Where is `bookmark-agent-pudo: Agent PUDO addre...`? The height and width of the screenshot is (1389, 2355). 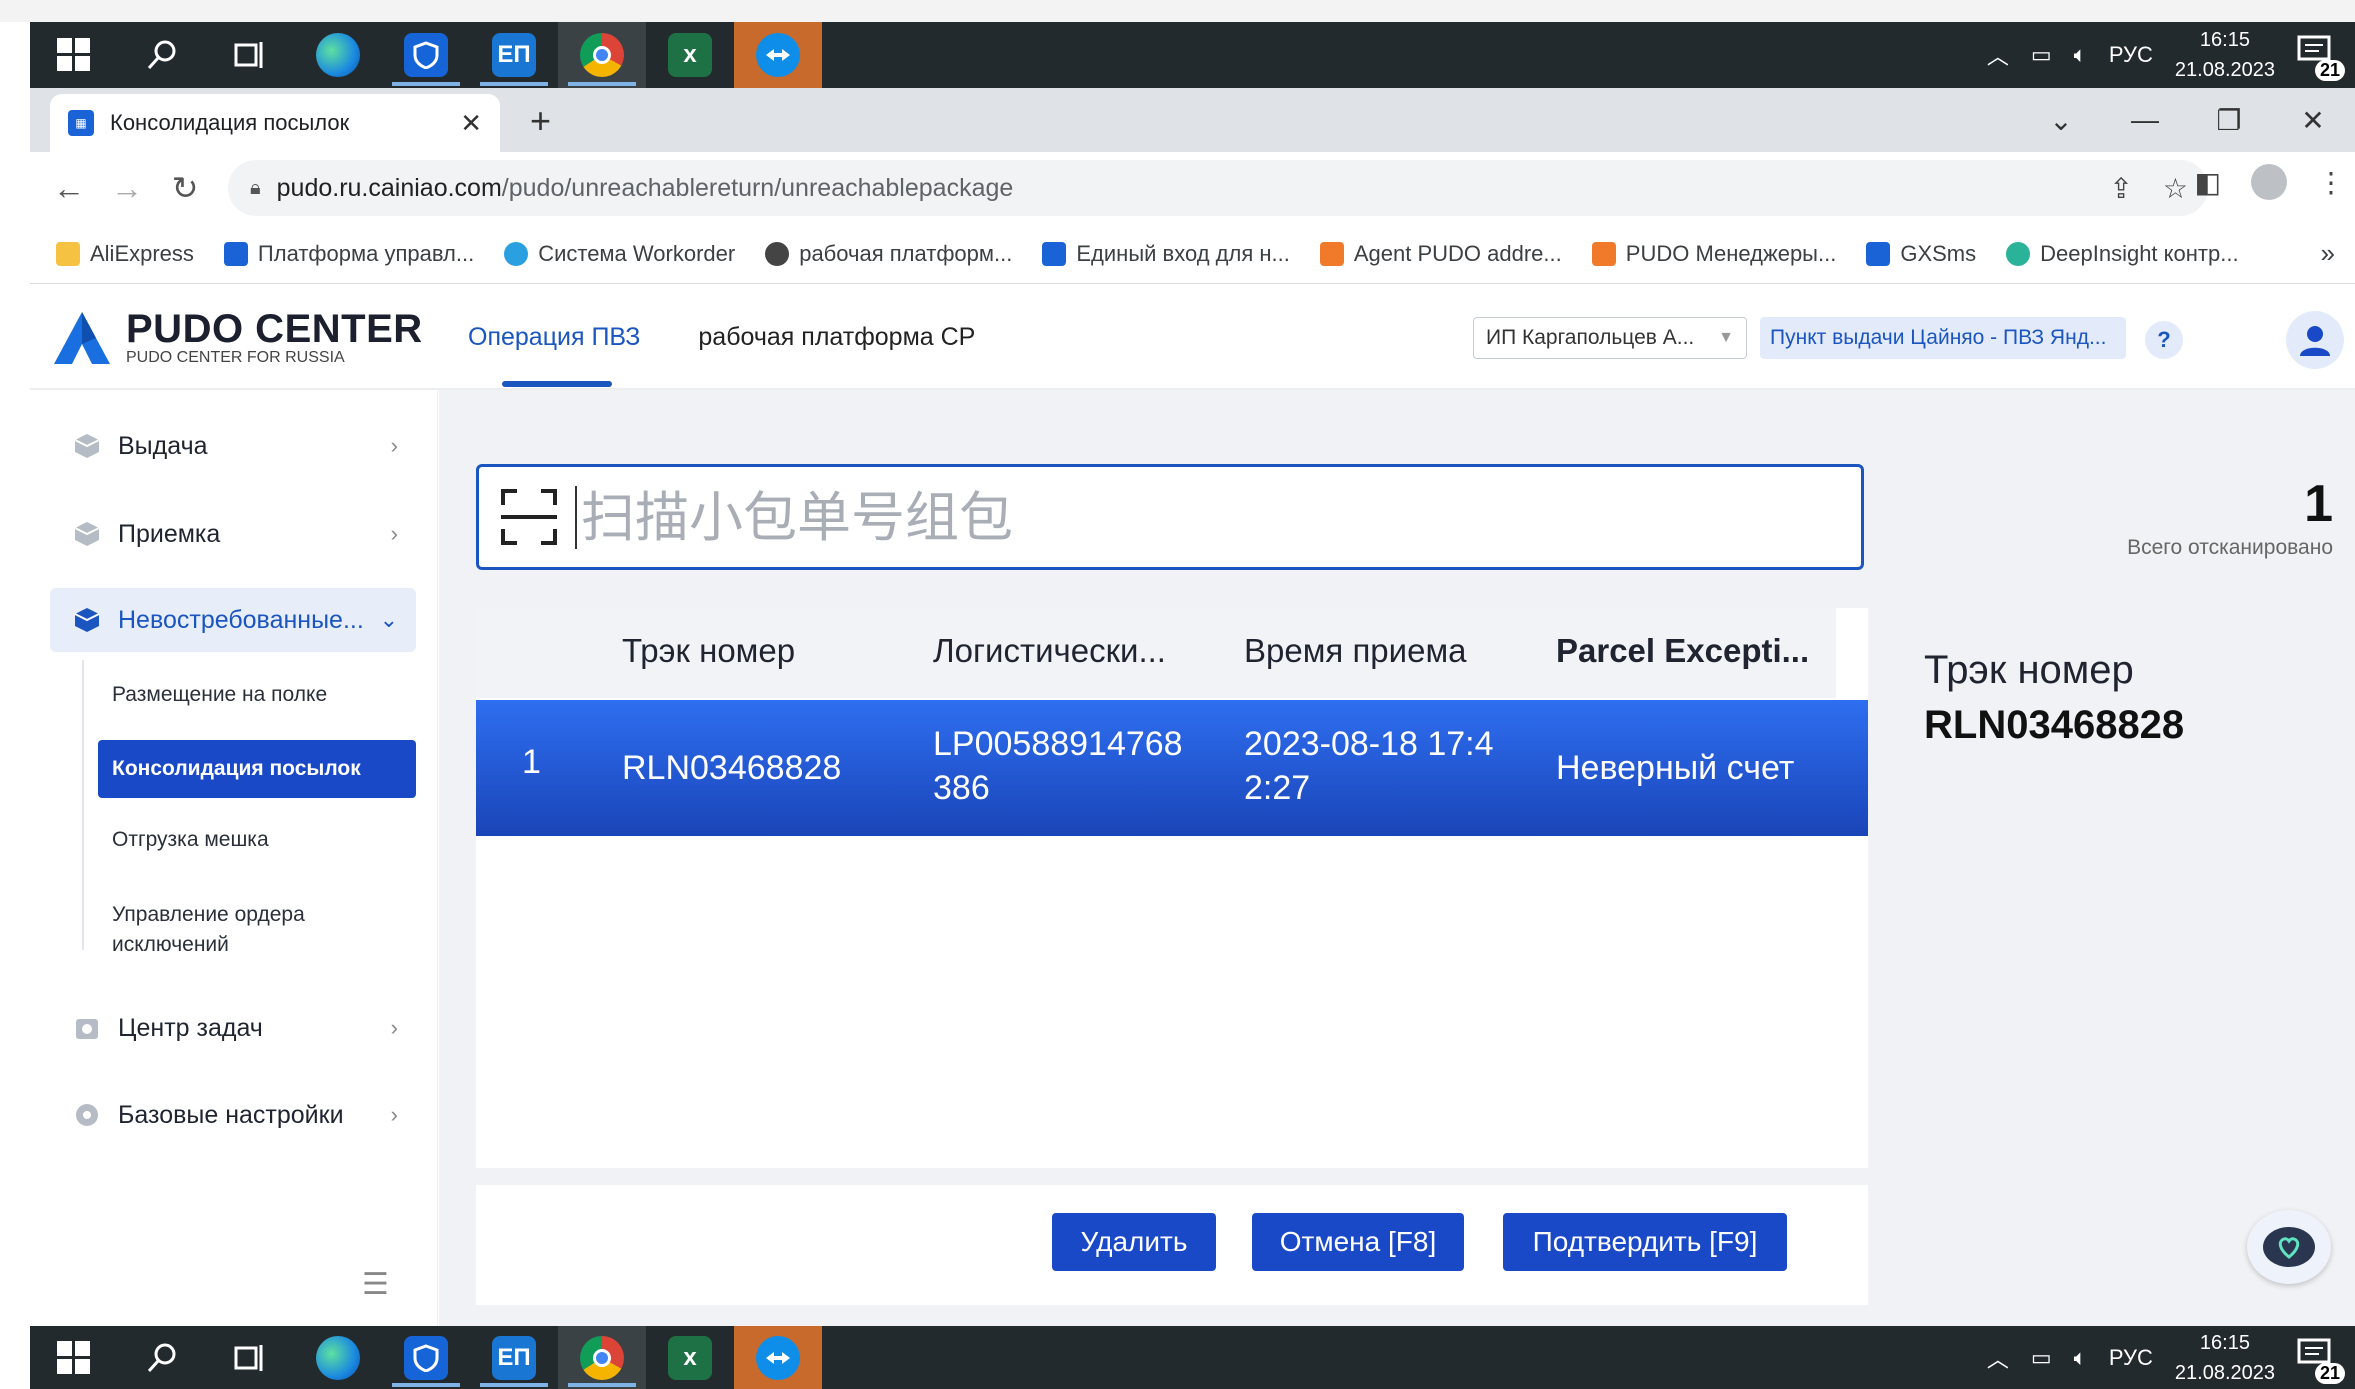
bookmark-agent-pudo: Agent PUDO addre... is located at coordinates (1440, 254).